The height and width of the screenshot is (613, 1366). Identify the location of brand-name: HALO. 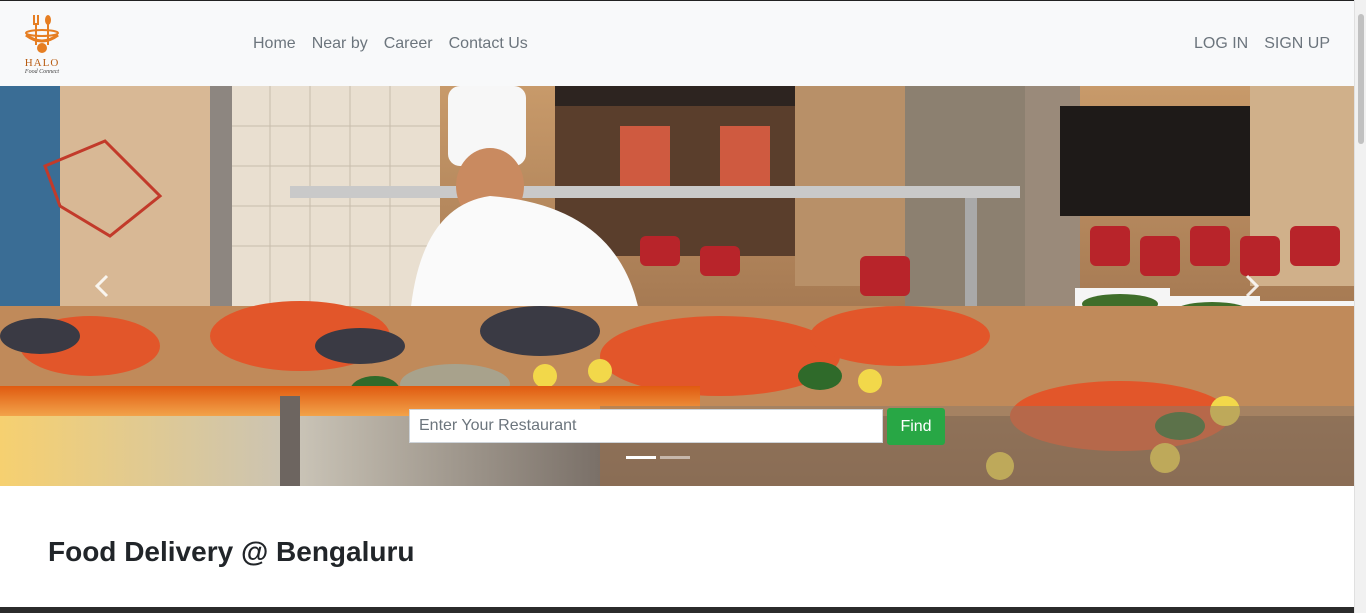
(42, 63).